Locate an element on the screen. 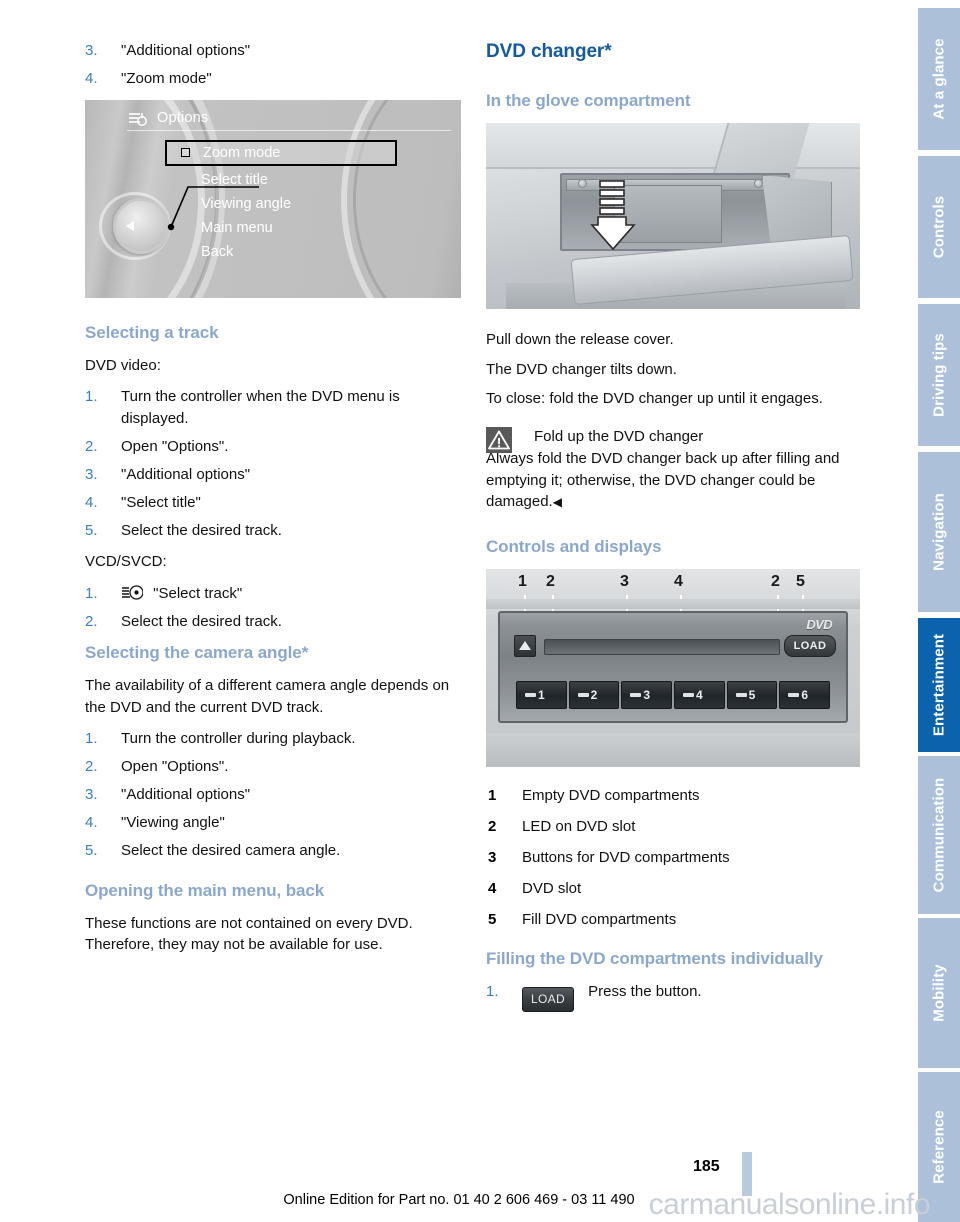  heading-opening-main-menu-back: Opening the main menu, back is located at coordinates (205, 890).